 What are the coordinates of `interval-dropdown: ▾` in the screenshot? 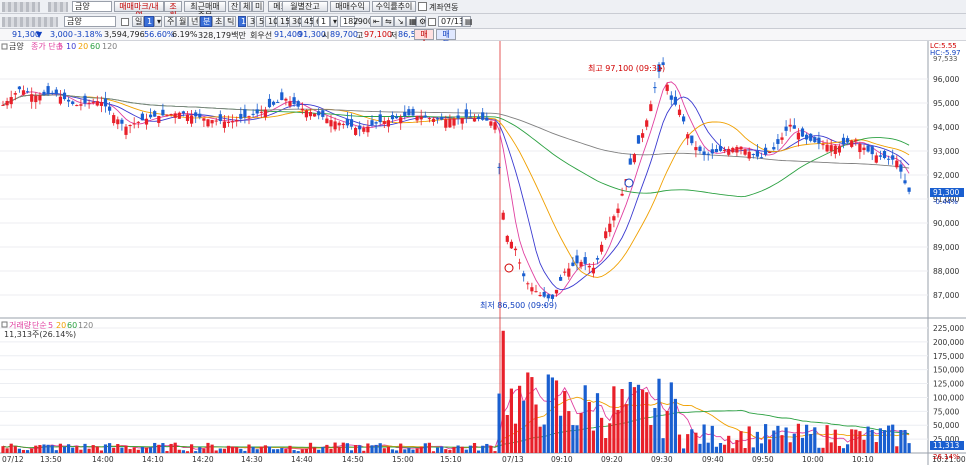 It's located at (334, 21).